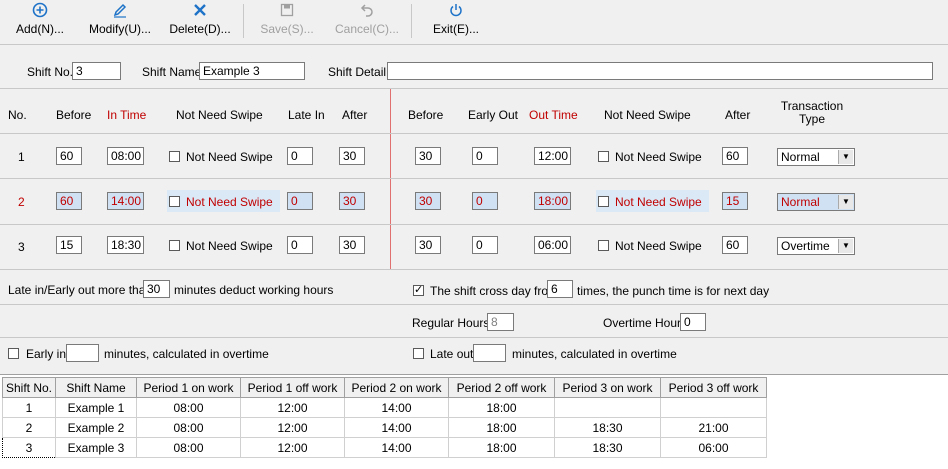 Image resolution: width=948 pixels, height=469 pixels. What do you see at coordinates (13, 353) in the screenshot?
I see `early-in-checkbox` at bounding box center [13, 353].